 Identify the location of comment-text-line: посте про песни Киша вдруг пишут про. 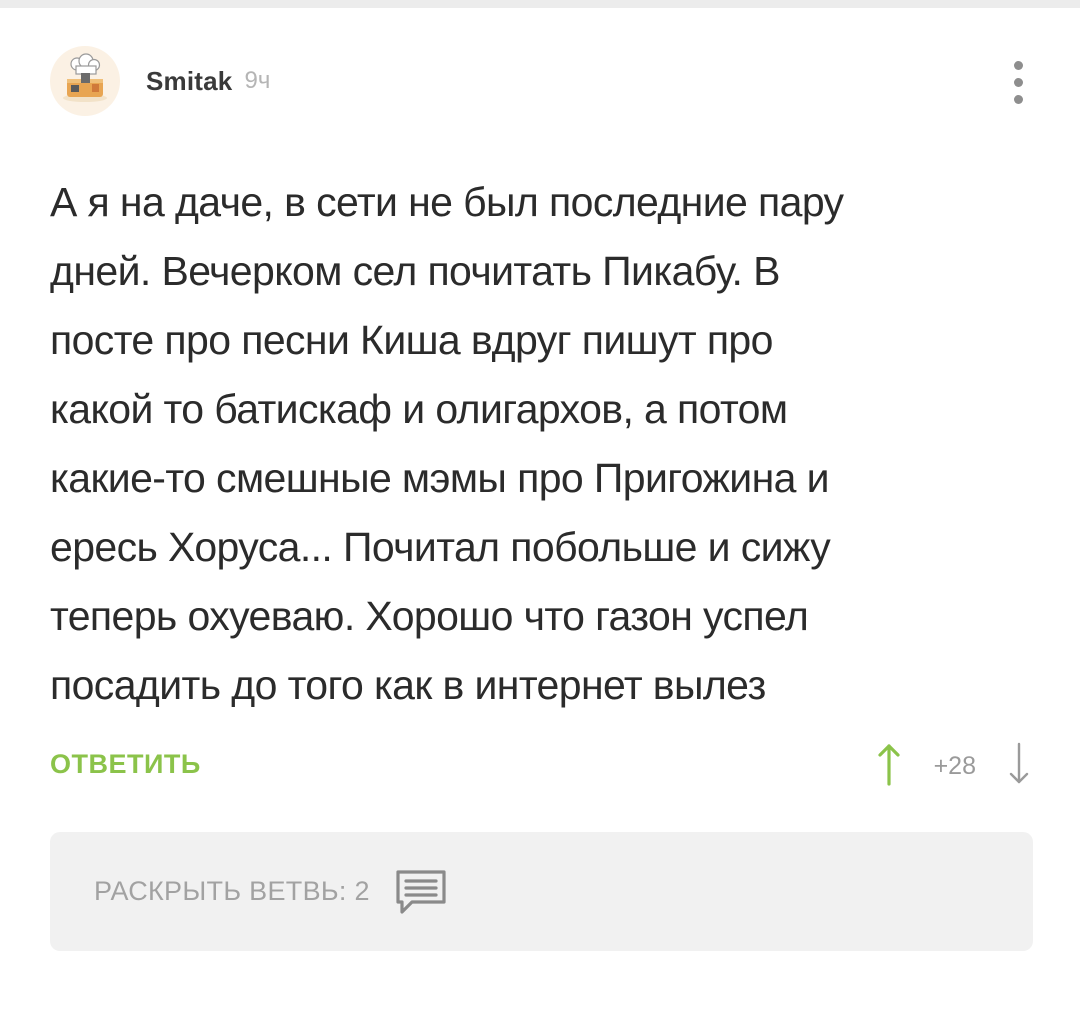
(411, 340).